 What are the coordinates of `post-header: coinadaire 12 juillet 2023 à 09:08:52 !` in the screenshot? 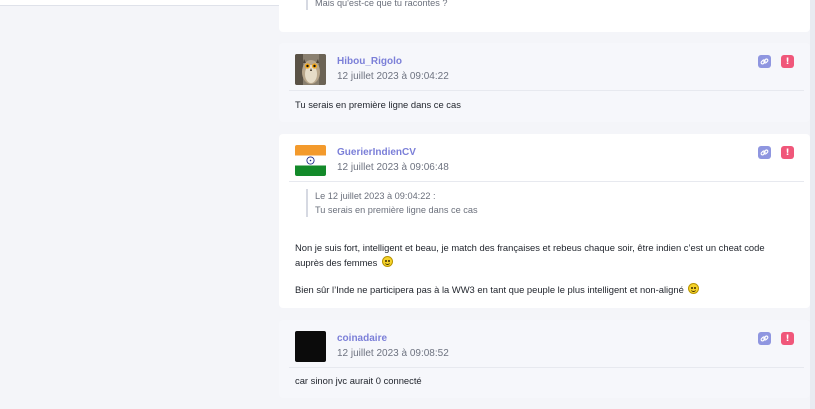 It's located at (544, 348).